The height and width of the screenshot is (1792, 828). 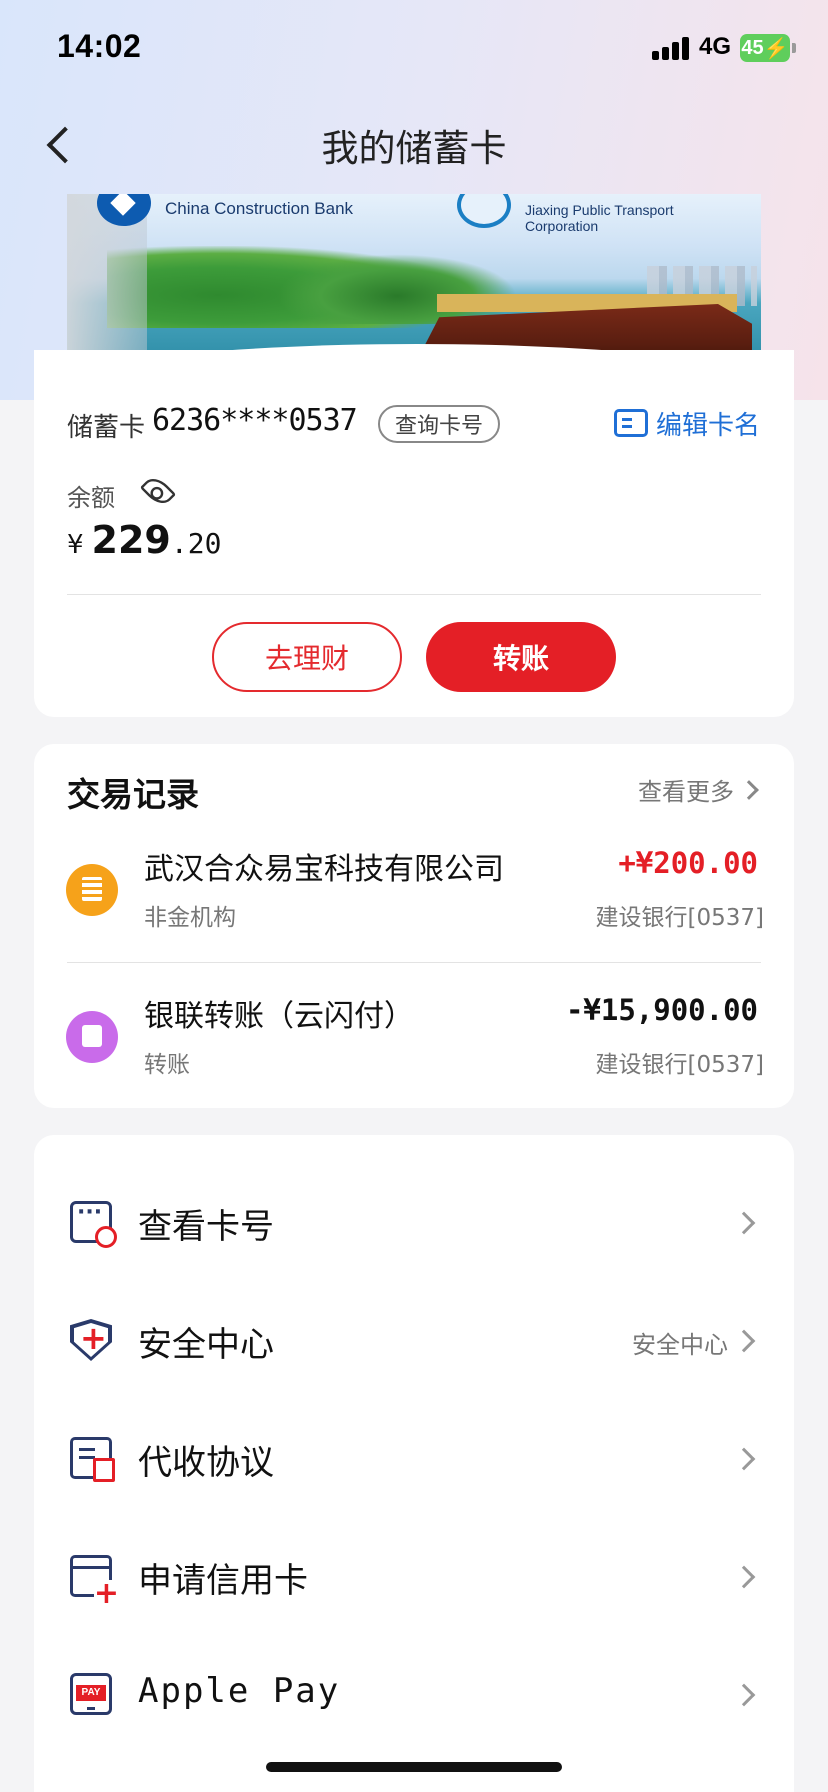 I want to click on view-more-link: 查看更多, so click(x=698, y=789).